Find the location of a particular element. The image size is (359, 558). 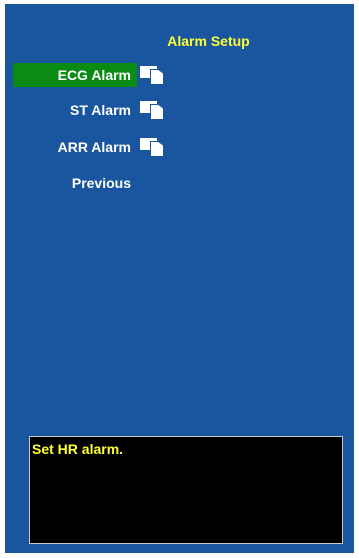

menu-item-arr-alarm: ARR Alarm is located at coordinates (75, 147).